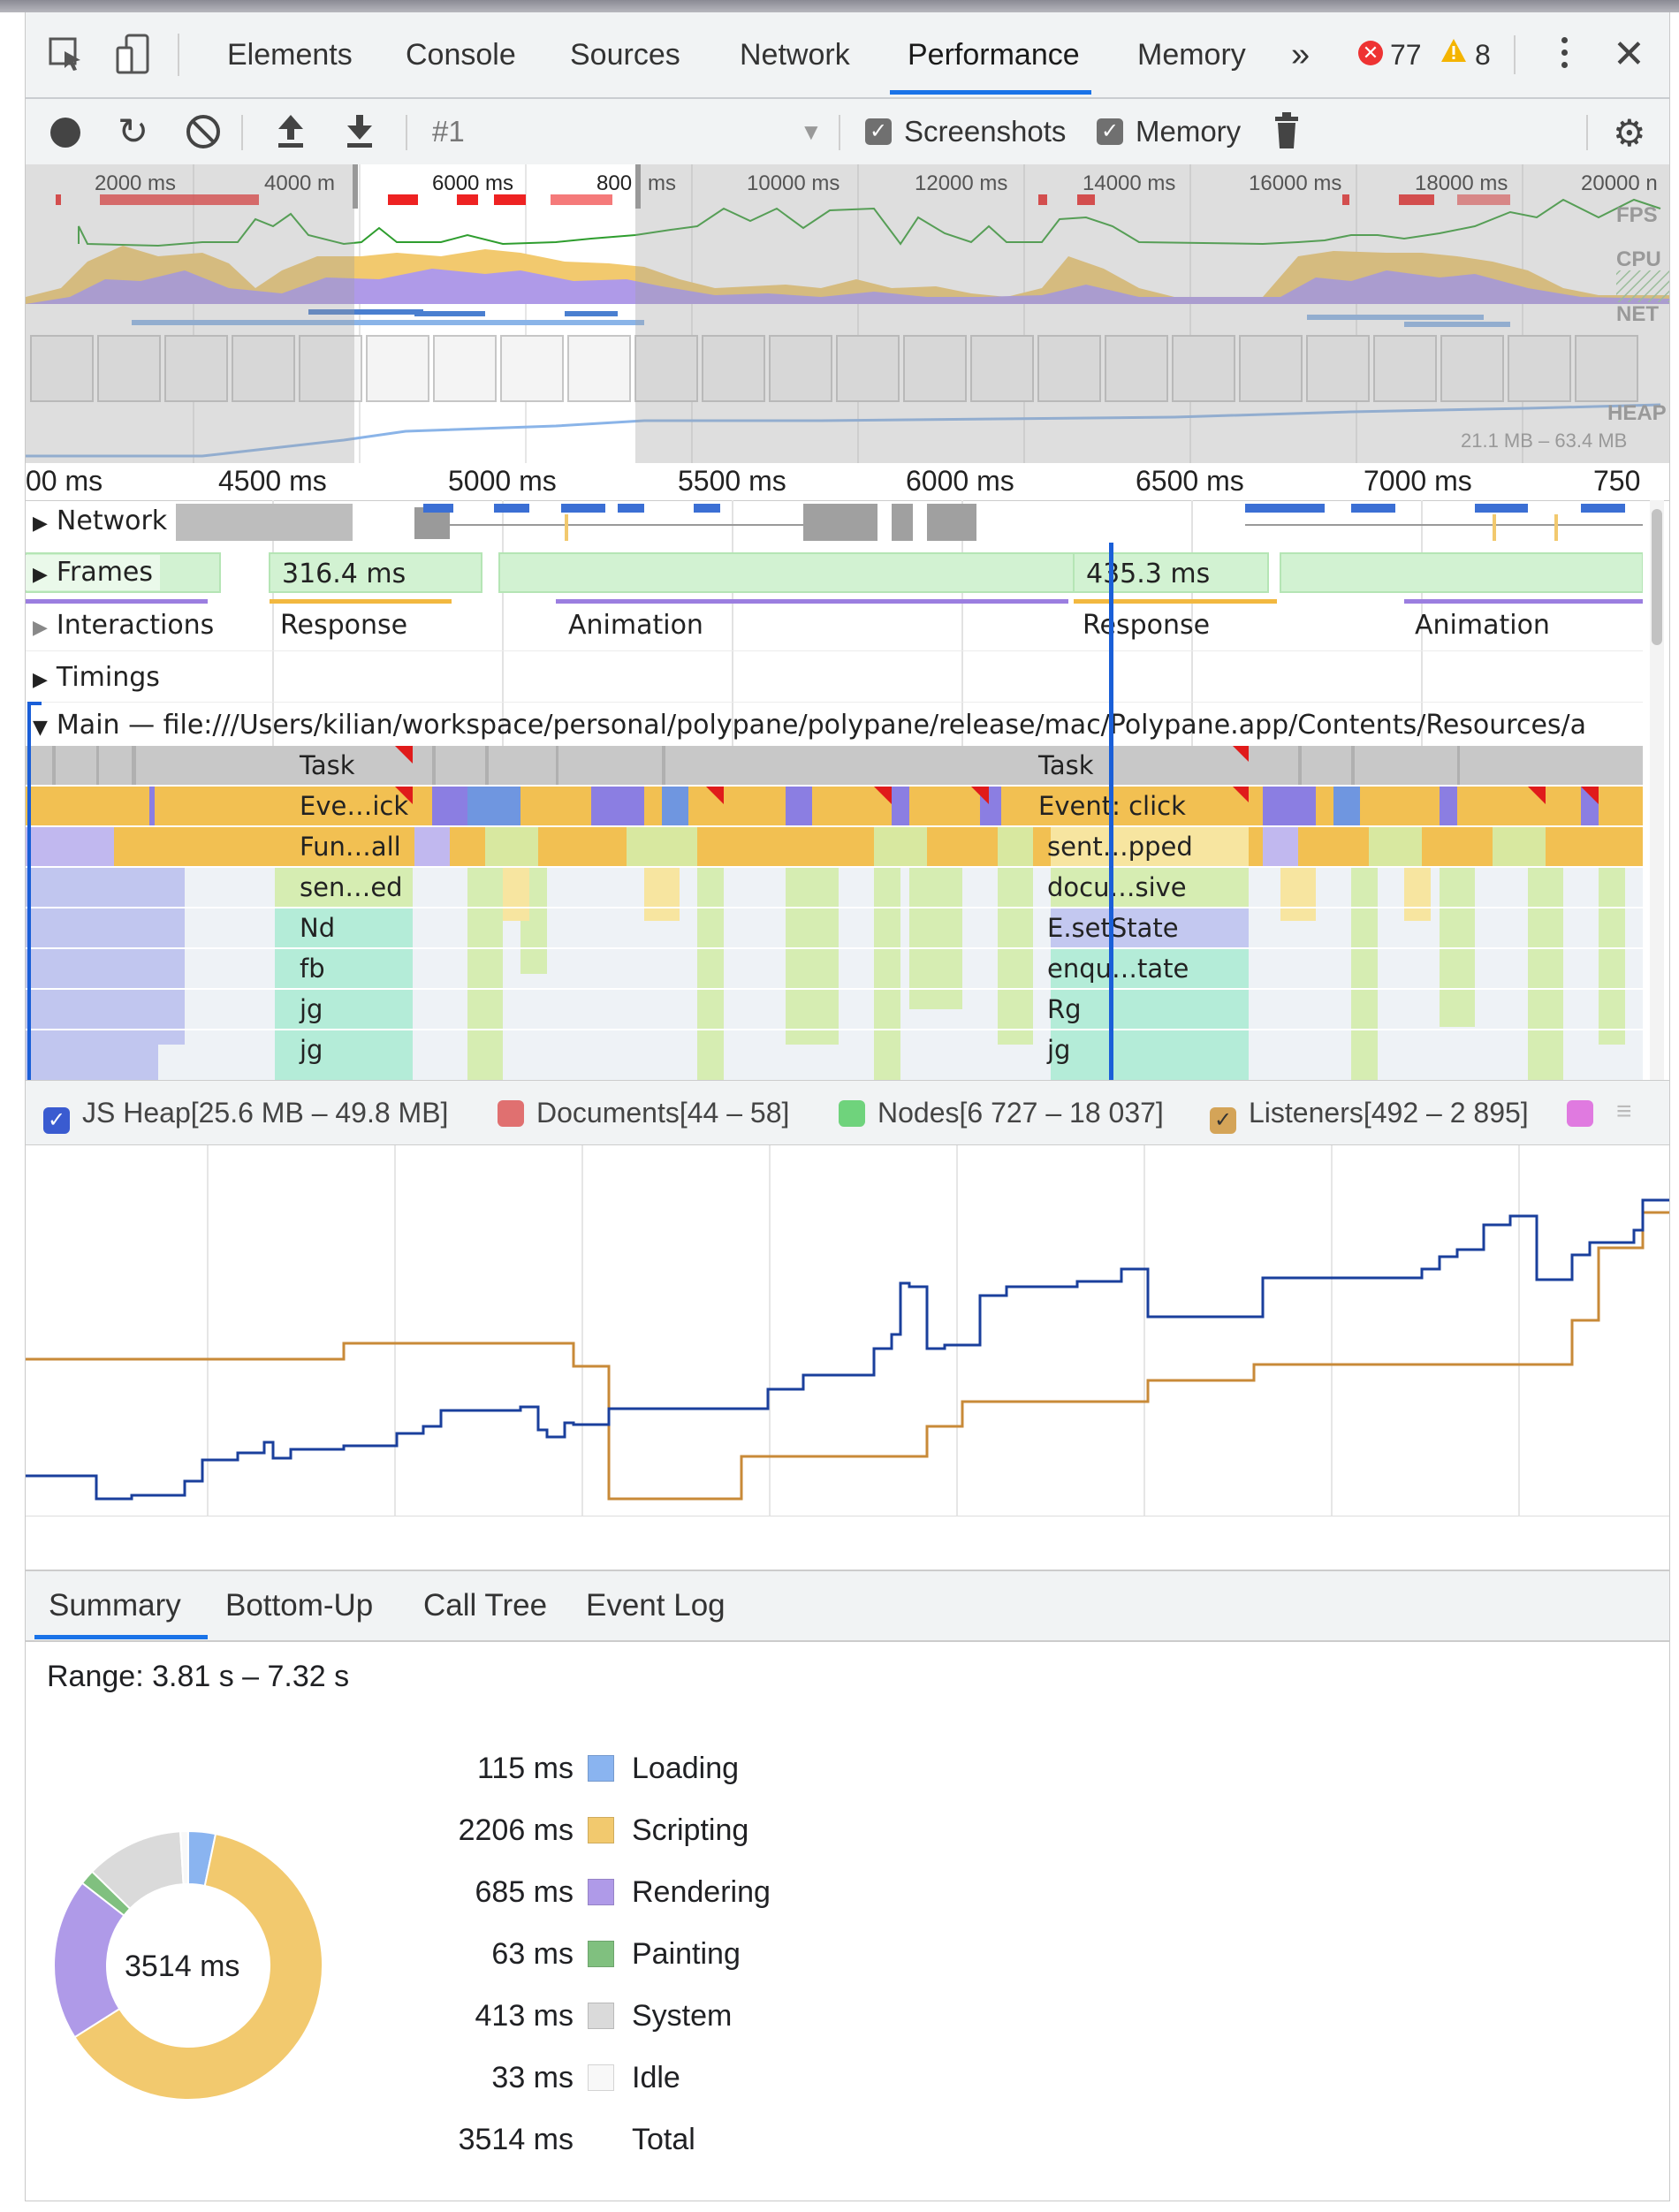 This screenshot has width=1679, height=2212. What do you see at coordinates (133, 56) in the screenshot?
I see `device-toolbar-icon` at bounding box center [133, 56].